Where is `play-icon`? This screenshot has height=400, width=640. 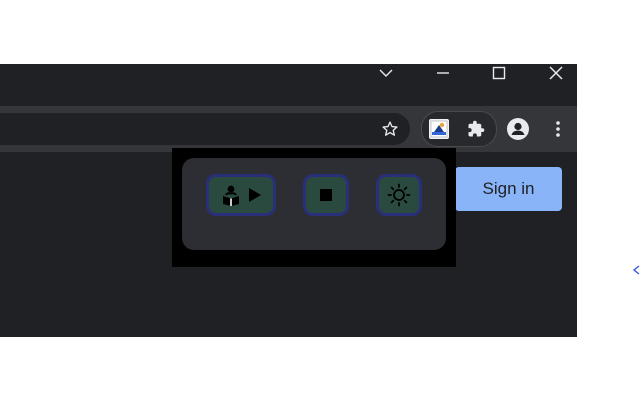
play-icon is located at coordinates (255, 195).